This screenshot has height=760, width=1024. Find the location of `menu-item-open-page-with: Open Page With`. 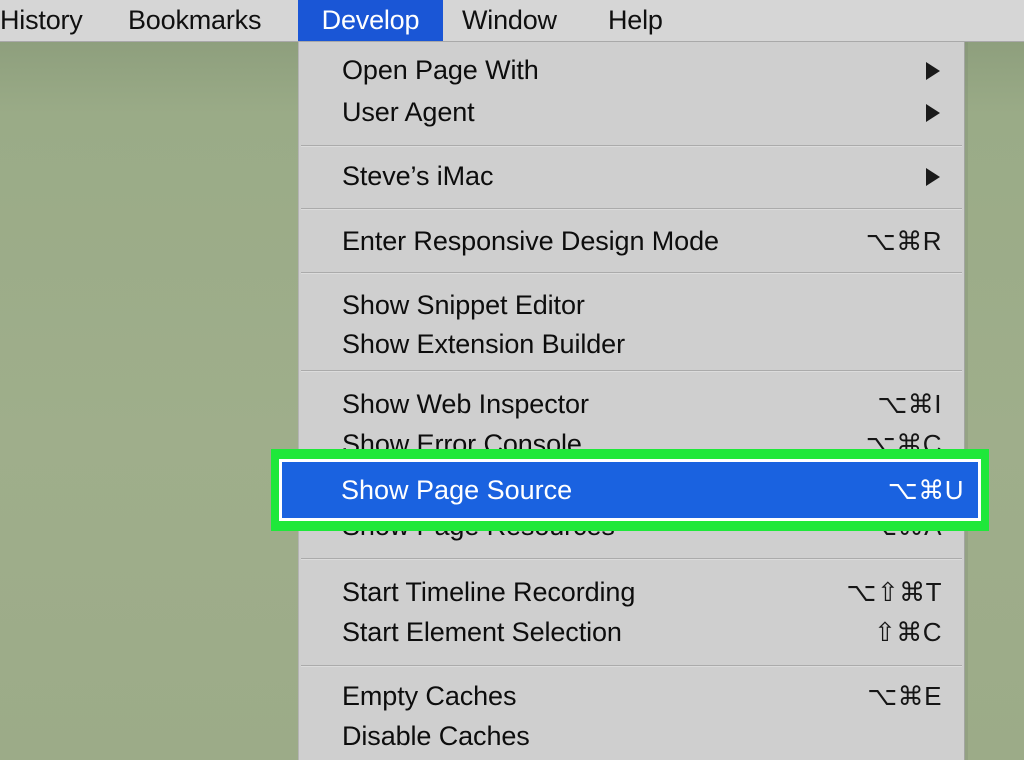

menu-item-open-page-with: Open Page With is located at coordinates (631, 70).